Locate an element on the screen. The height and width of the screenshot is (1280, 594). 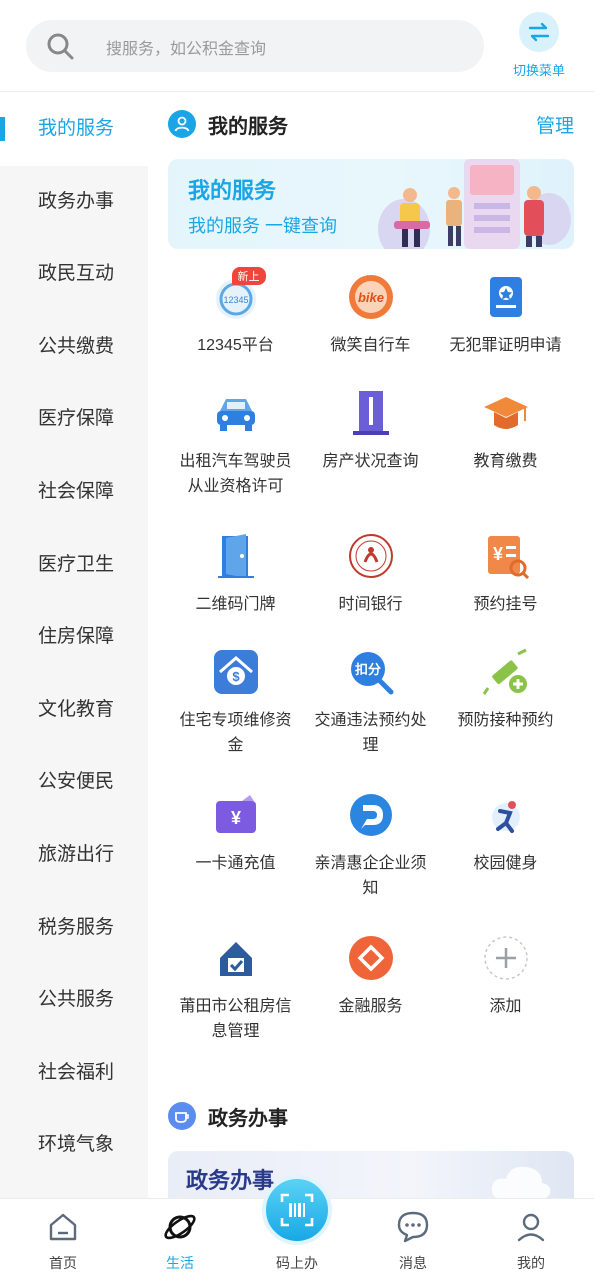
smile-bike-icon: bike is located at coordinates (371, 297).